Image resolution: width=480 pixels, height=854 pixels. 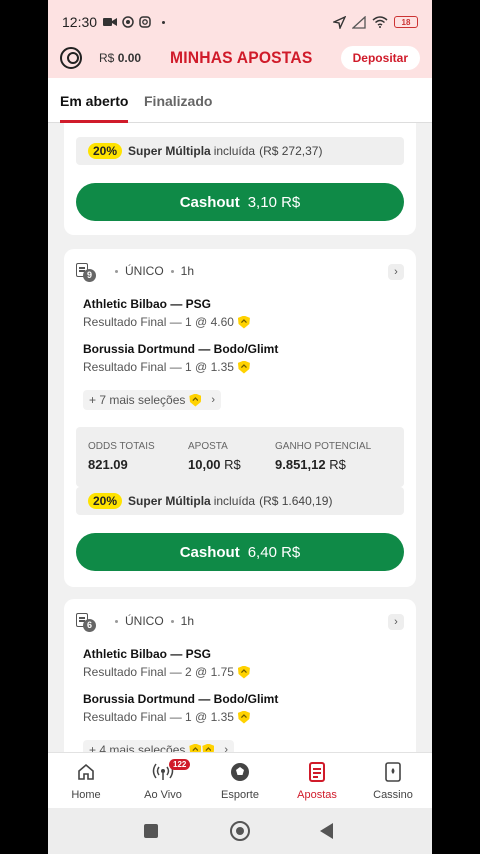 I want to click on potential-win-currency: R$, so click(x=337, y=464).